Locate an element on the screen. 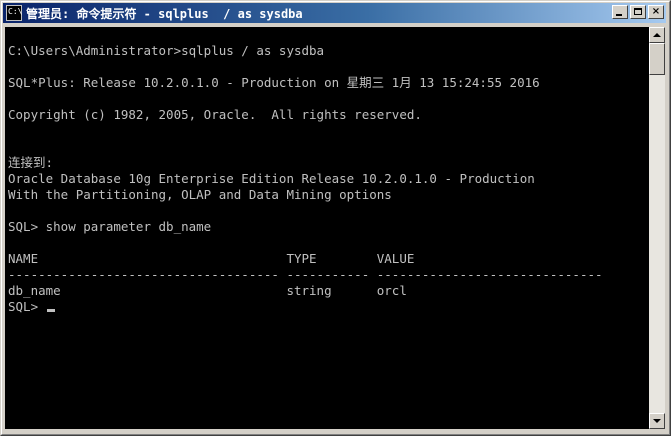 The image size is (671, 436). console-line: SQL> show parameter db_name is located at coordinates (110, 226).